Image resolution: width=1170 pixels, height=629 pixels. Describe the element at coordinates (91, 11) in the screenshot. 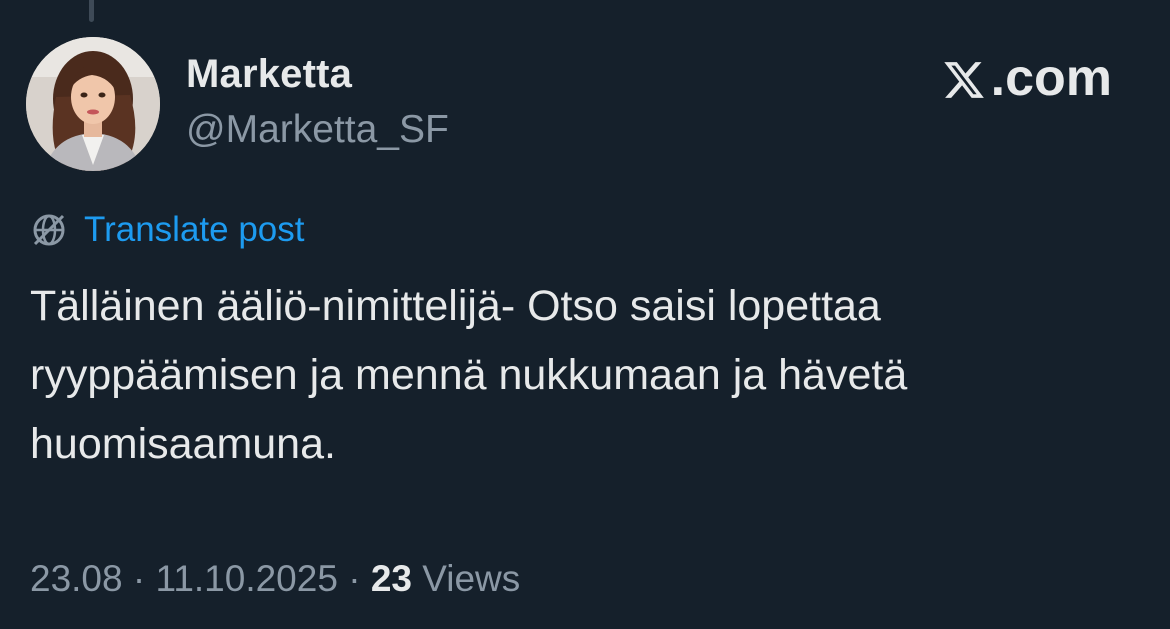

I see `thread-connector-line` at that location.